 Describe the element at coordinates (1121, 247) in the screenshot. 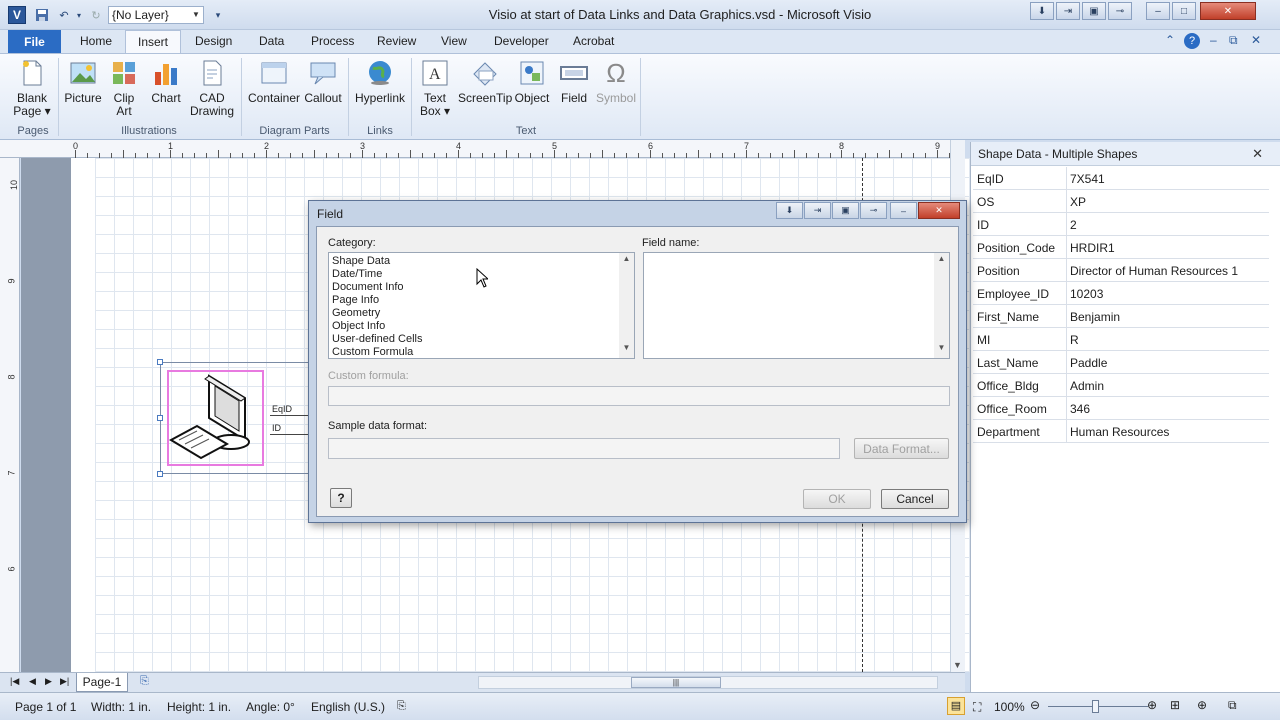

I see `shape-data-row: Position_Code HRDIR1` at that location.